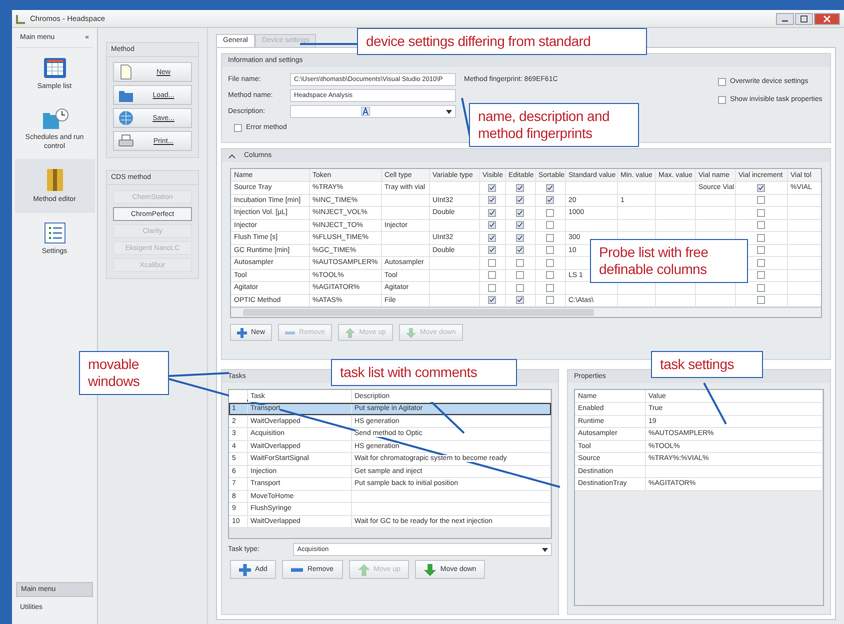 The width and height of the screenshot is (844, 624). I want to click on calendar-icon, so click(55, 68).